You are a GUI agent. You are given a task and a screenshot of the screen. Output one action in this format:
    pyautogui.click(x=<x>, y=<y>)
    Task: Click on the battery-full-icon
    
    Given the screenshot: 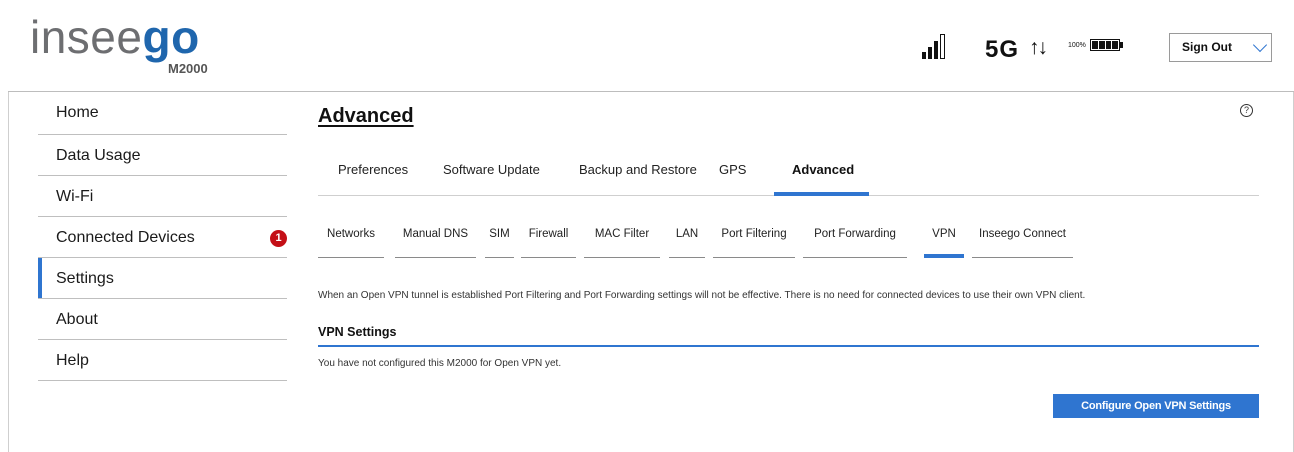 What is the action you would take?
    pyautogui.click(x=1105, y=45)
    